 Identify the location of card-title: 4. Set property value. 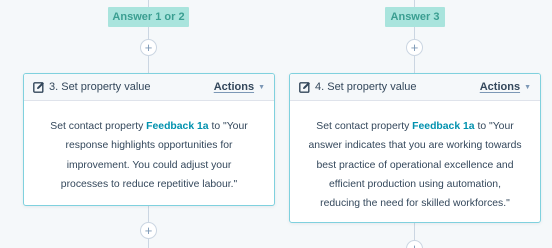
(366, 87).